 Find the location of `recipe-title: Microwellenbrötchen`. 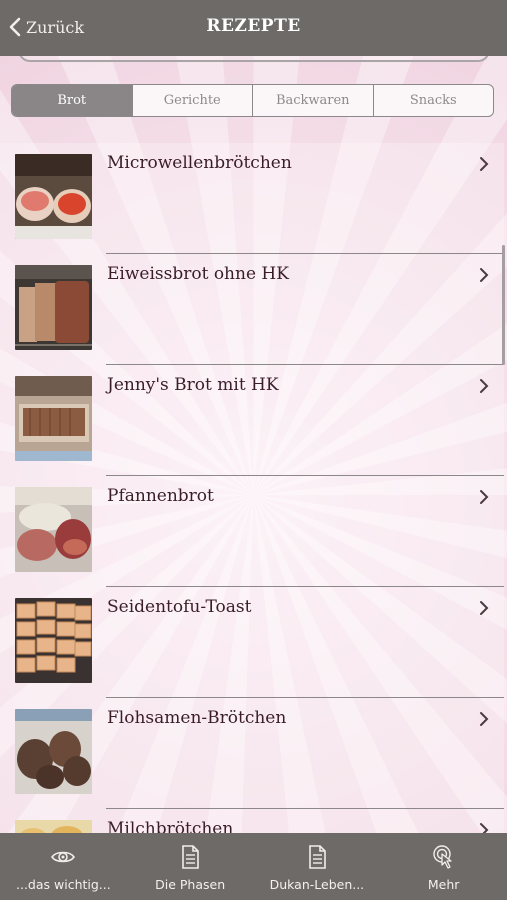

recipe-title: Microwellenbrötchen is located at coordinates (199, 163).